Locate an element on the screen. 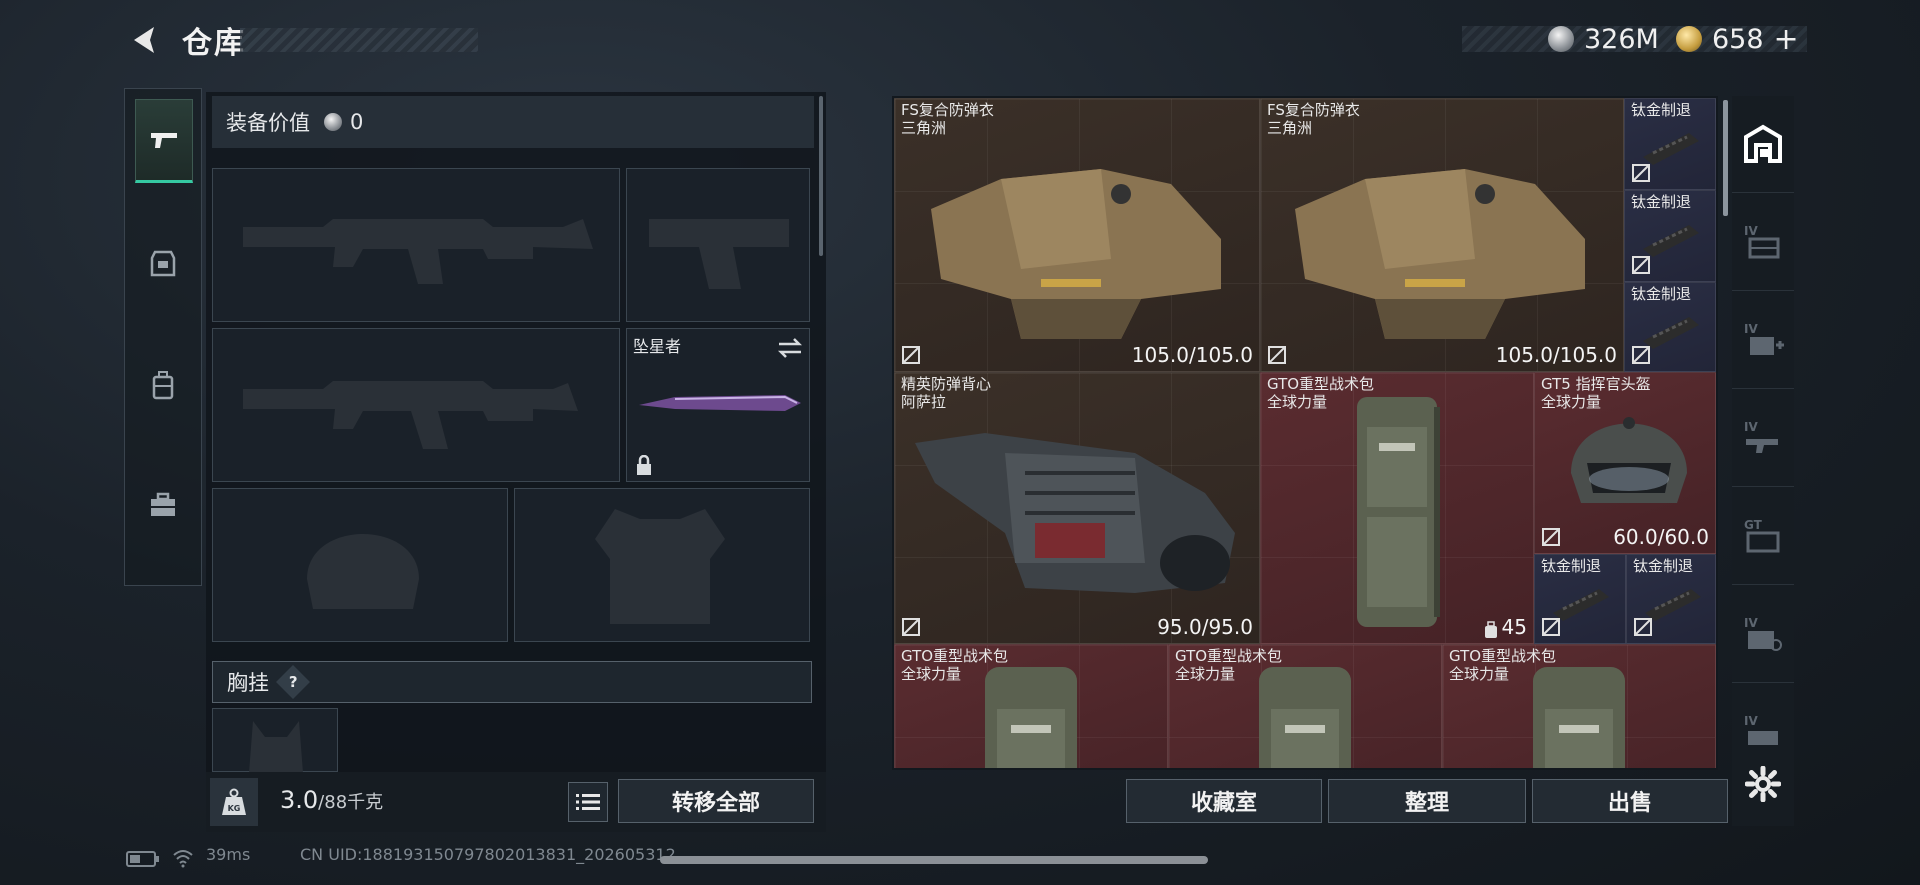 The width and height of the screenshot is (1920, 885). list-view-button is located at coordinates (588, 802).